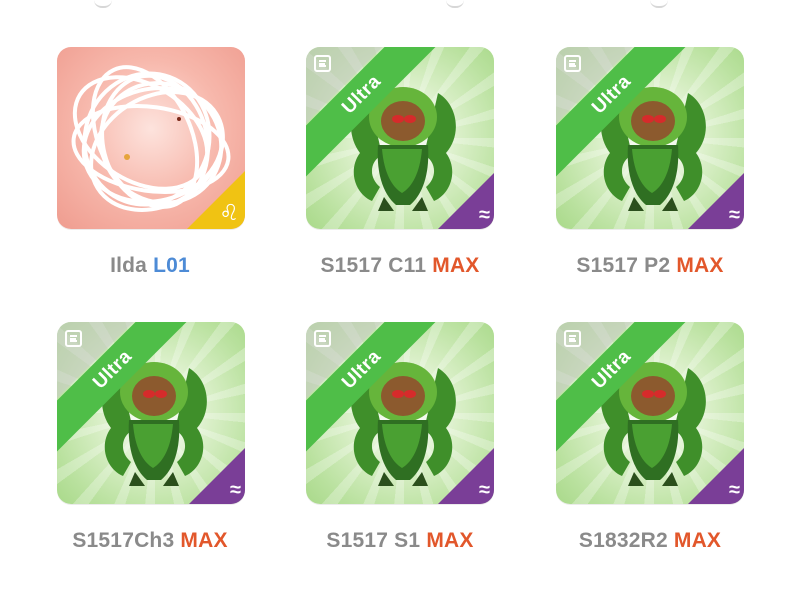  Describe the element at coordinates (123, 540) in the screenshot. I see `monster-name: S1517Ch3` at that location.